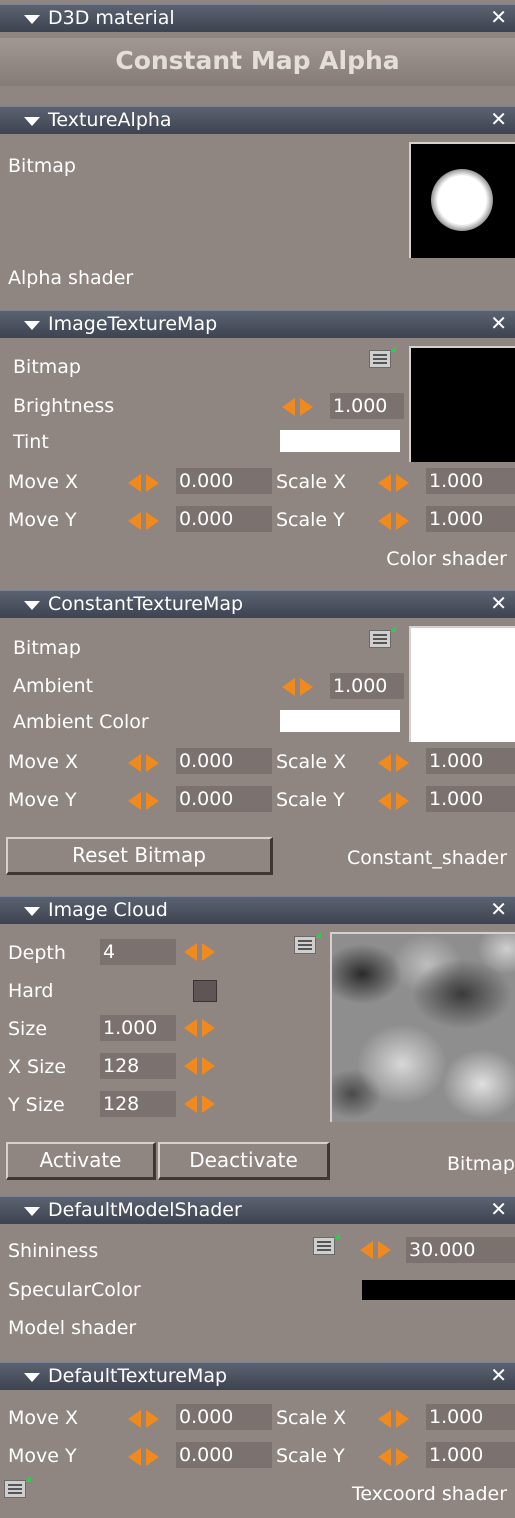 This screenshot has width=515, height=1518. I want to click on depth-value: 4, so click(138, 952).